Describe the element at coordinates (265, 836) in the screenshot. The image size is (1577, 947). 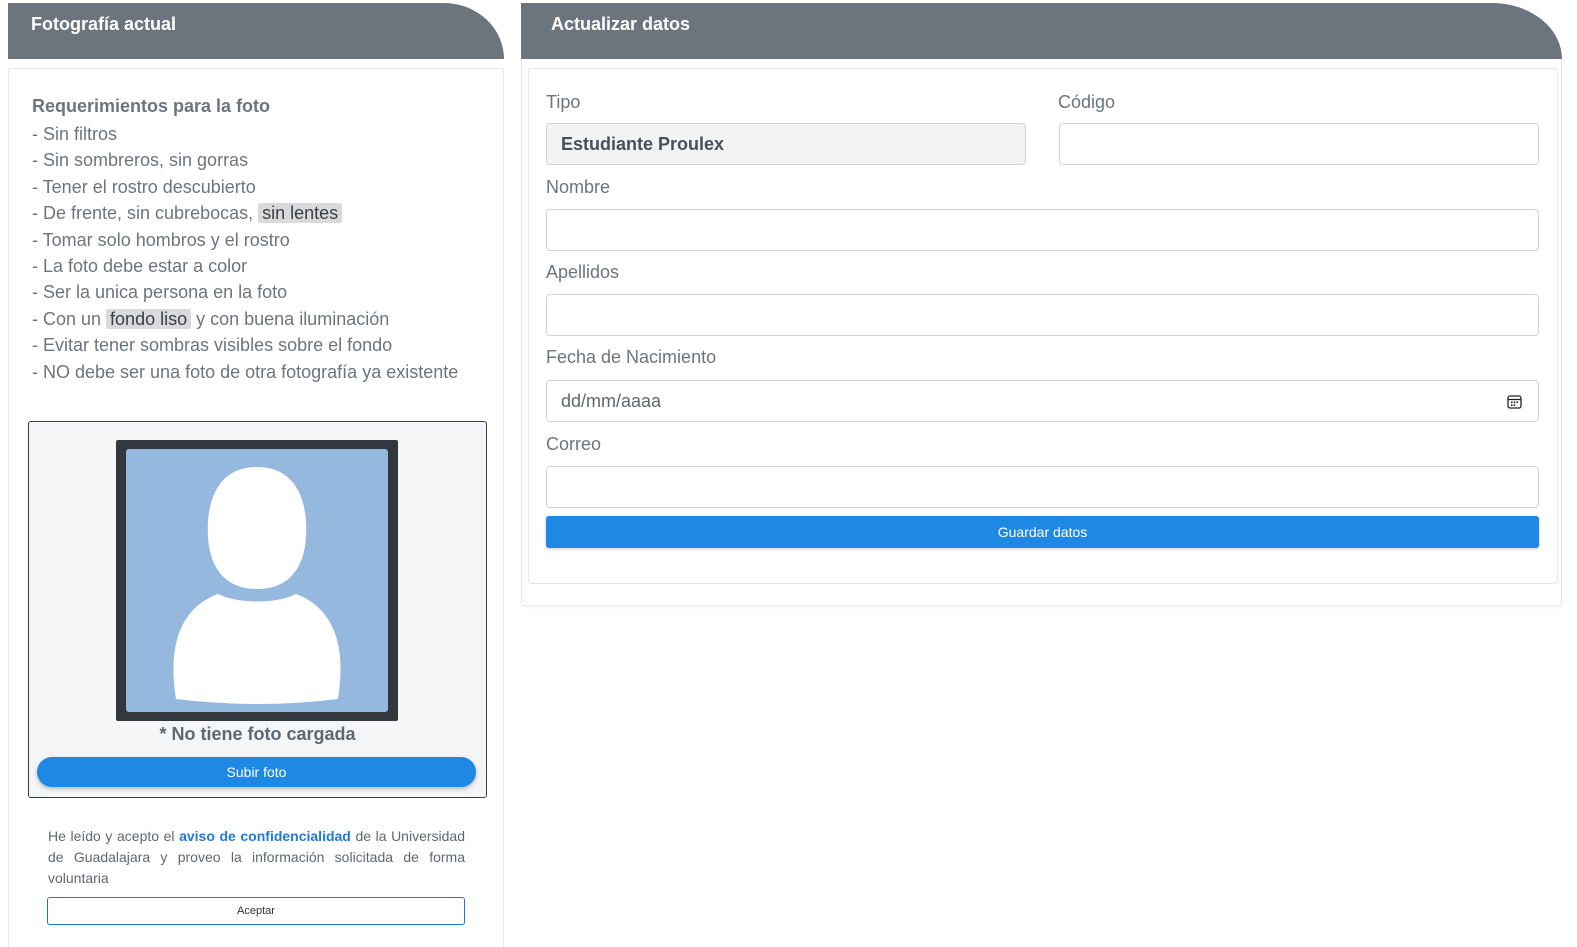
I see `privacy-notice-link: aviso de confidencialidad` at that location.